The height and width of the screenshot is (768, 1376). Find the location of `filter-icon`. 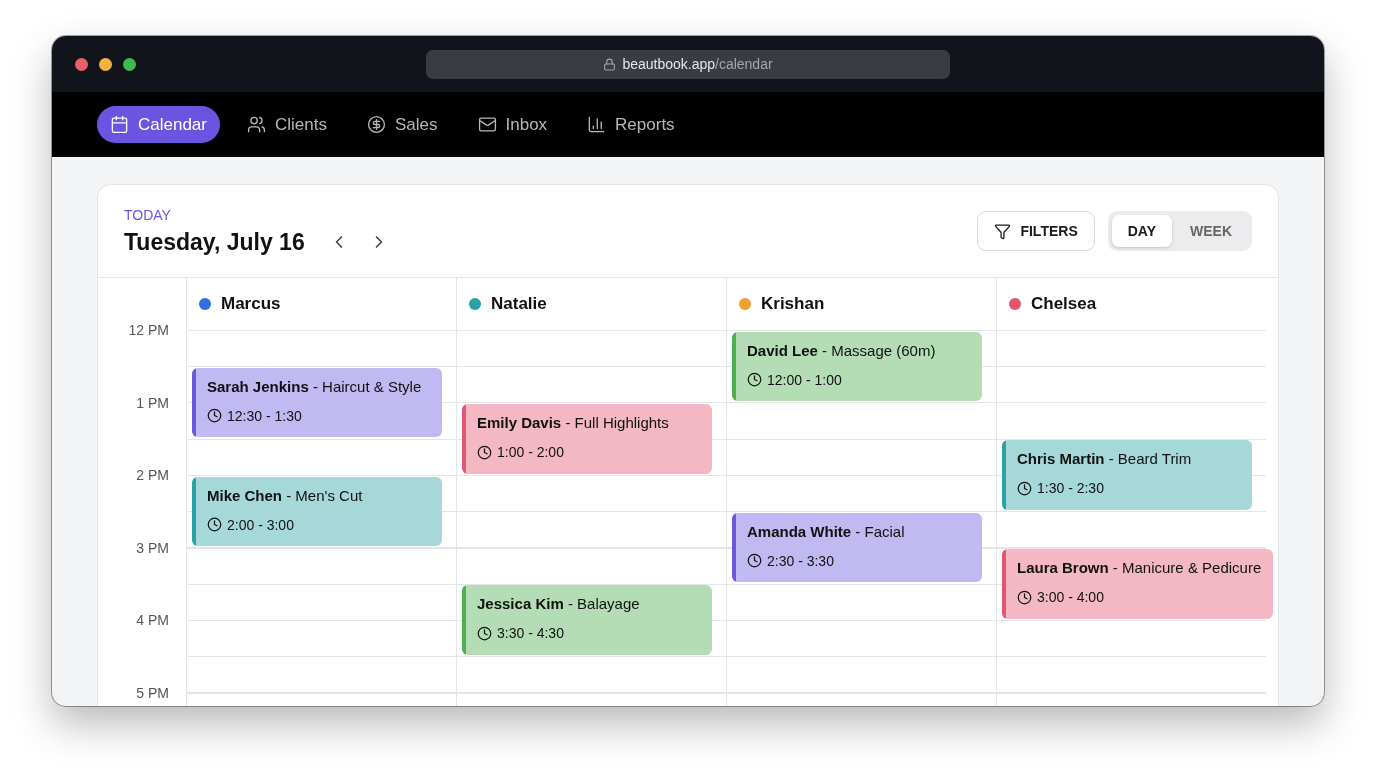

filter-icon is located at coordinates (1003, 231).